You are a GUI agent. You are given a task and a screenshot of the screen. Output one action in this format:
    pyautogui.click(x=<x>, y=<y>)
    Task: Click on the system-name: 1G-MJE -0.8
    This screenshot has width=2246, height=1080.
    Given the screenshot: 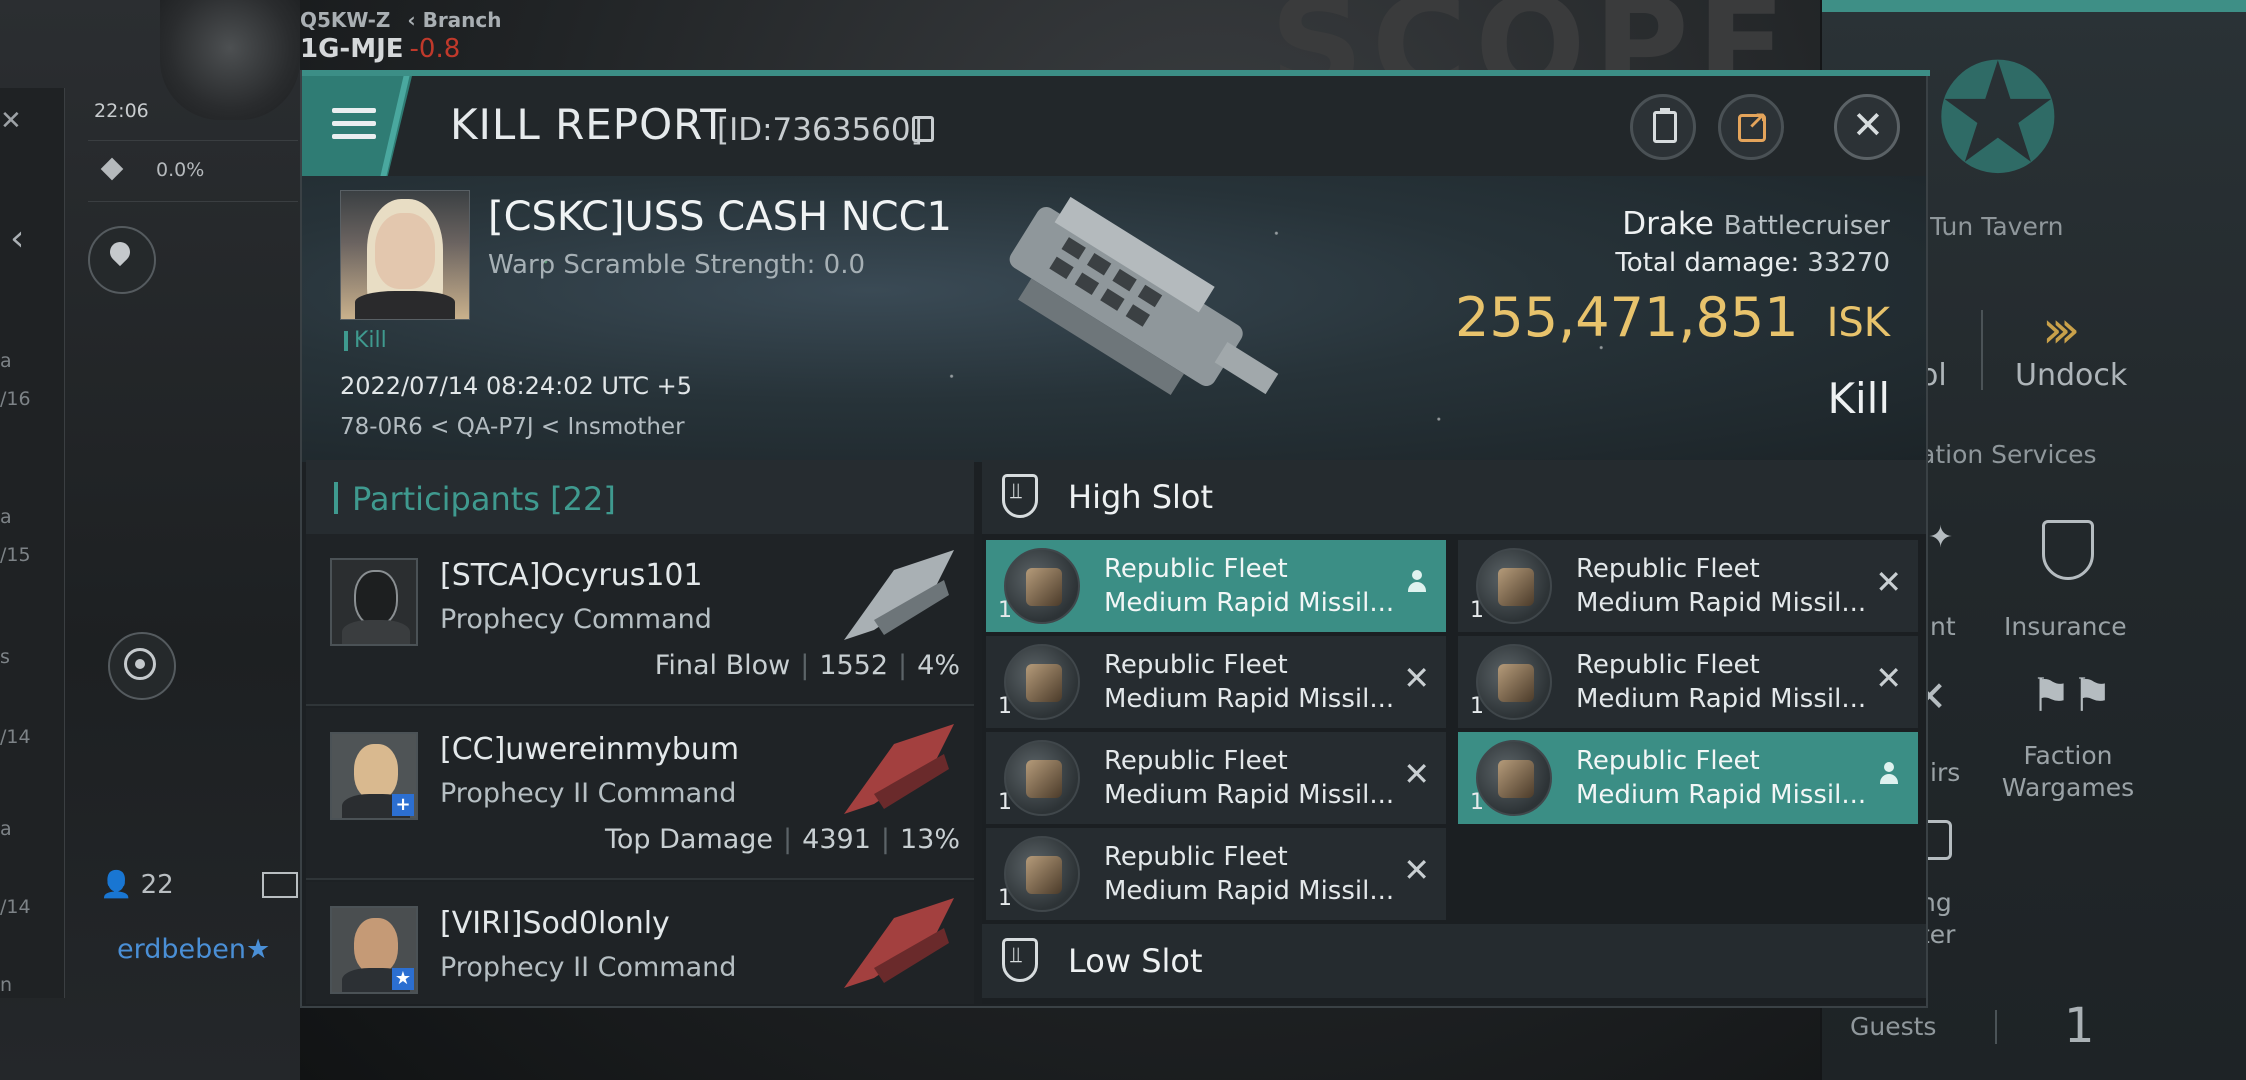 What is the action you would take?
    pyautogui.click(x=380, y=49)
    